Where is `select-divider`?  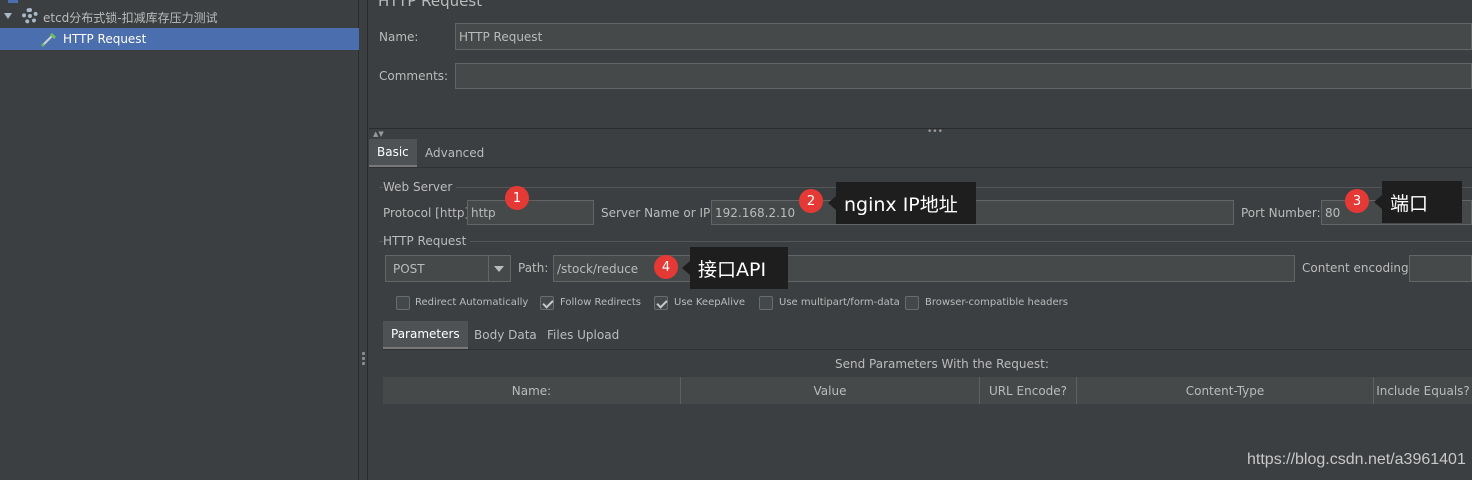
select-divider is located at coordinates (488, 268).